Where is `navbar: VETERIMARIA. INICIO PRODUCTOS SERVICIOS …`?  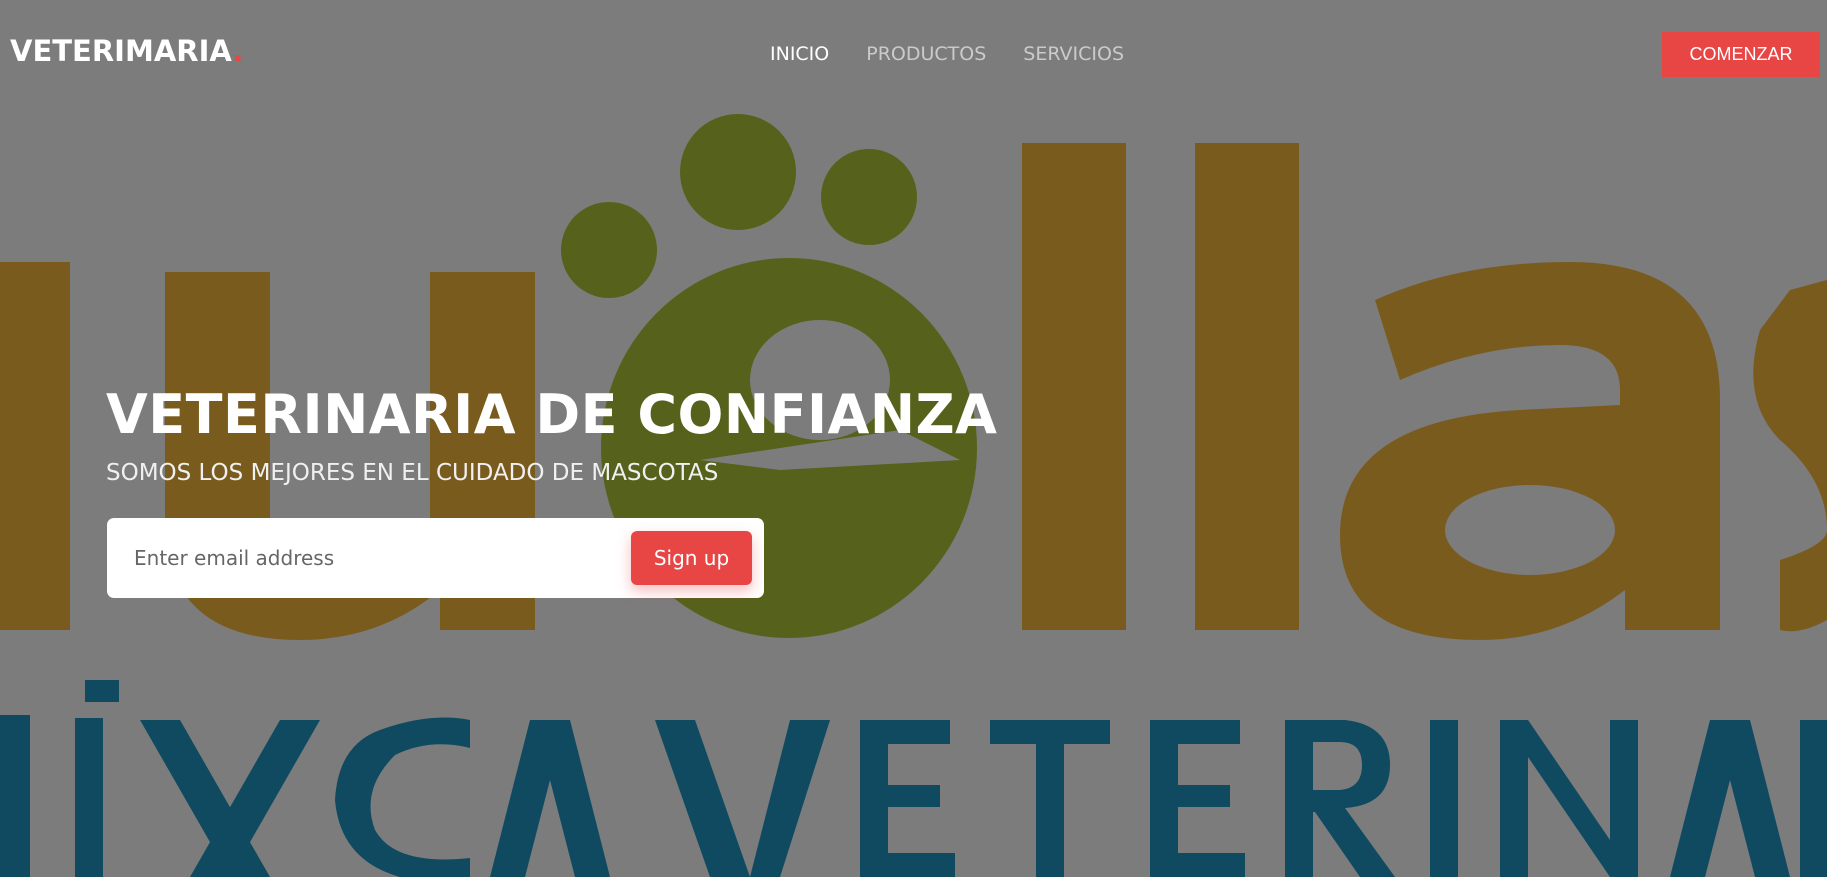
navbar: VETERIMARIA. INICIO PRODUCTOS SERVICIOS … is located at coordinates (913, 54).